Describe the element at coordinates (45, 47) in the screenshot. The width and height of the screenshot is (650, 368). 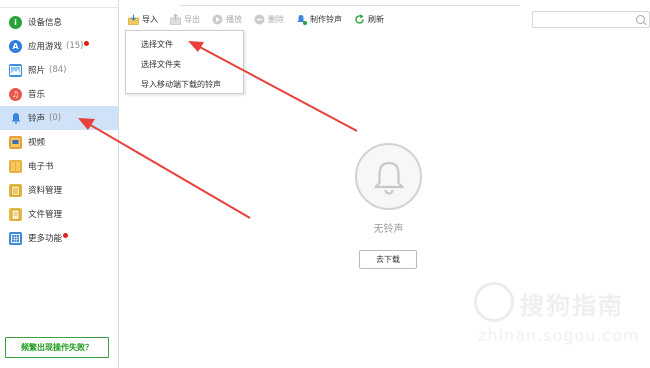
I see `sidebar-item-label: 应用游戏` at that location.